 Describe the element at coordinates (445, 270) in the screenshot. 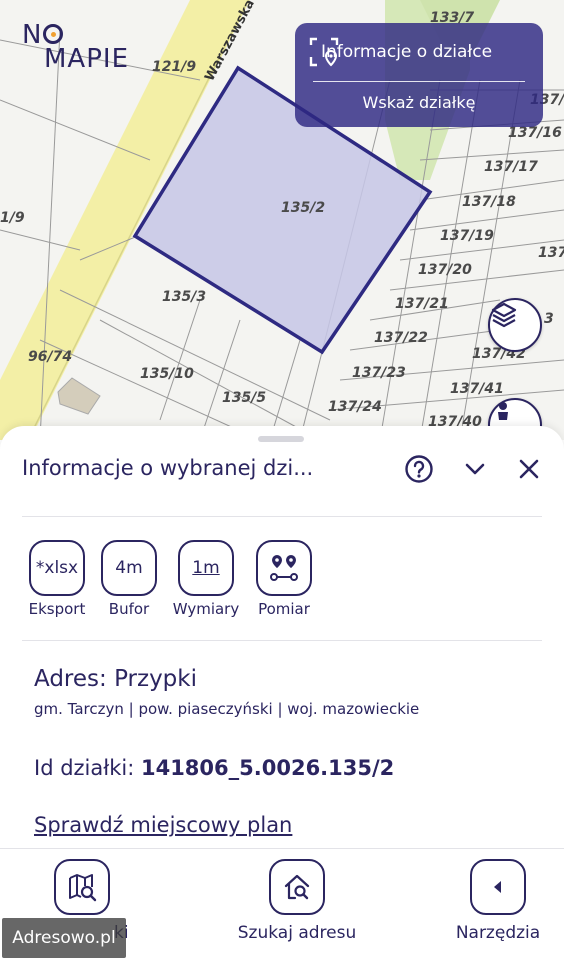

I see `plot-label: 137/20` at that location.